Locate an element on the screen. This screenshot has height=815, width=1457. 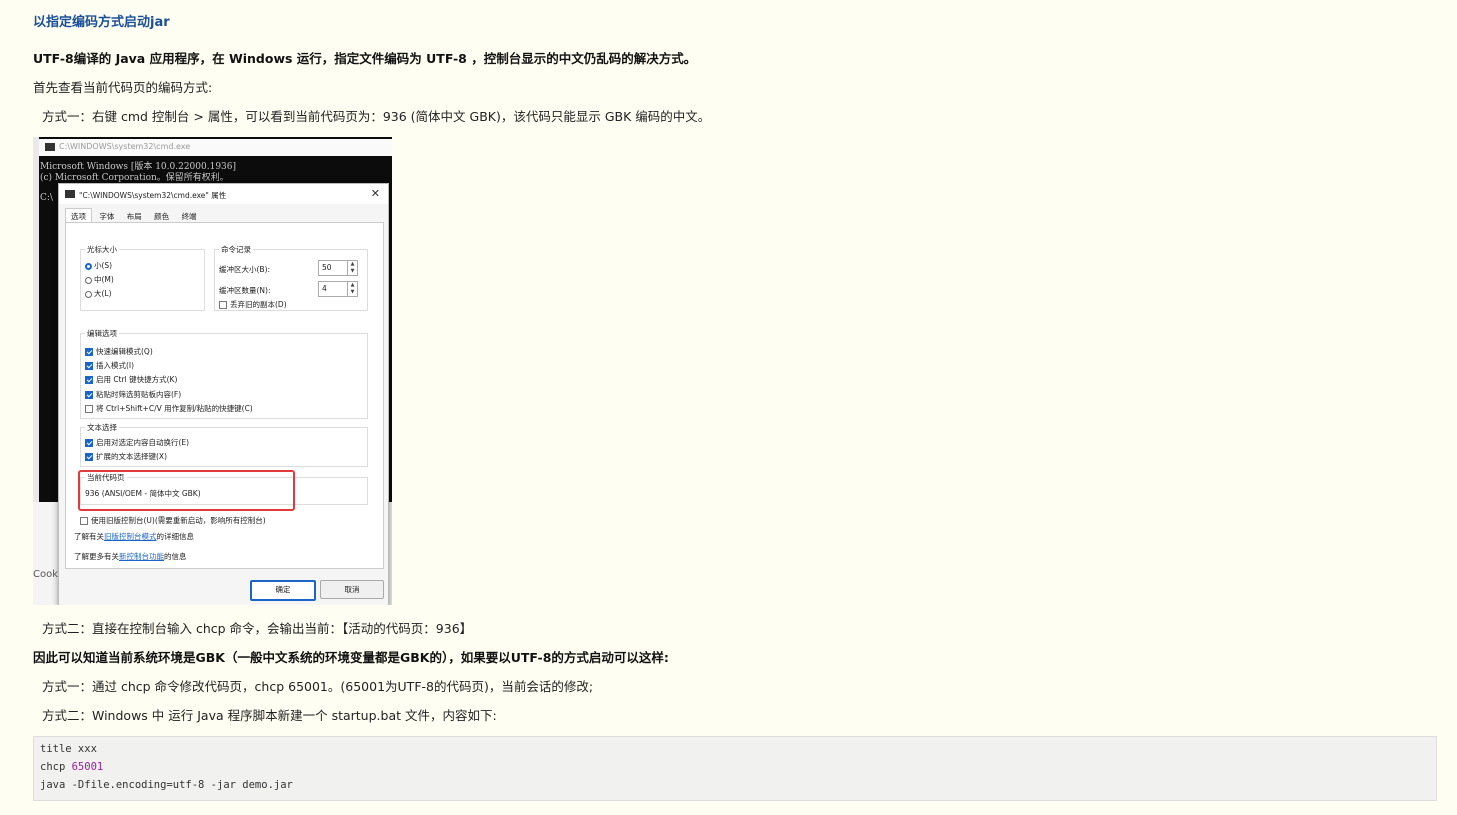
cooki-text: Cooki is located at coordinates (47, 574).